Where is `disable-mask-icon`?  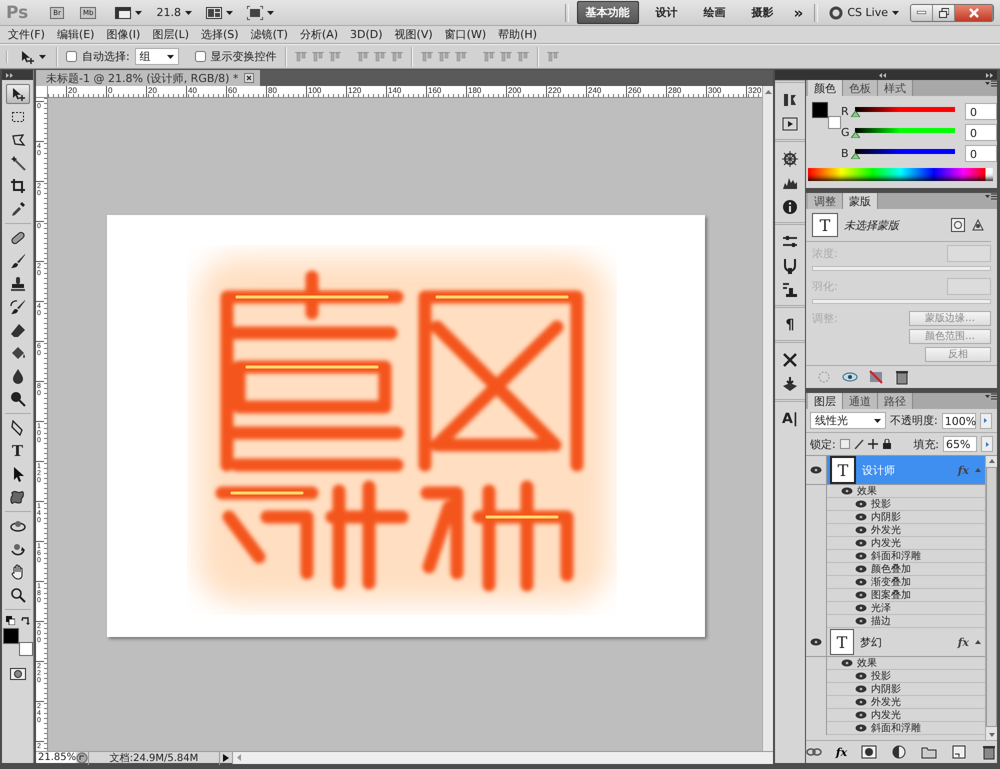
disable-mask-icon is located at coordinates (876, 377).